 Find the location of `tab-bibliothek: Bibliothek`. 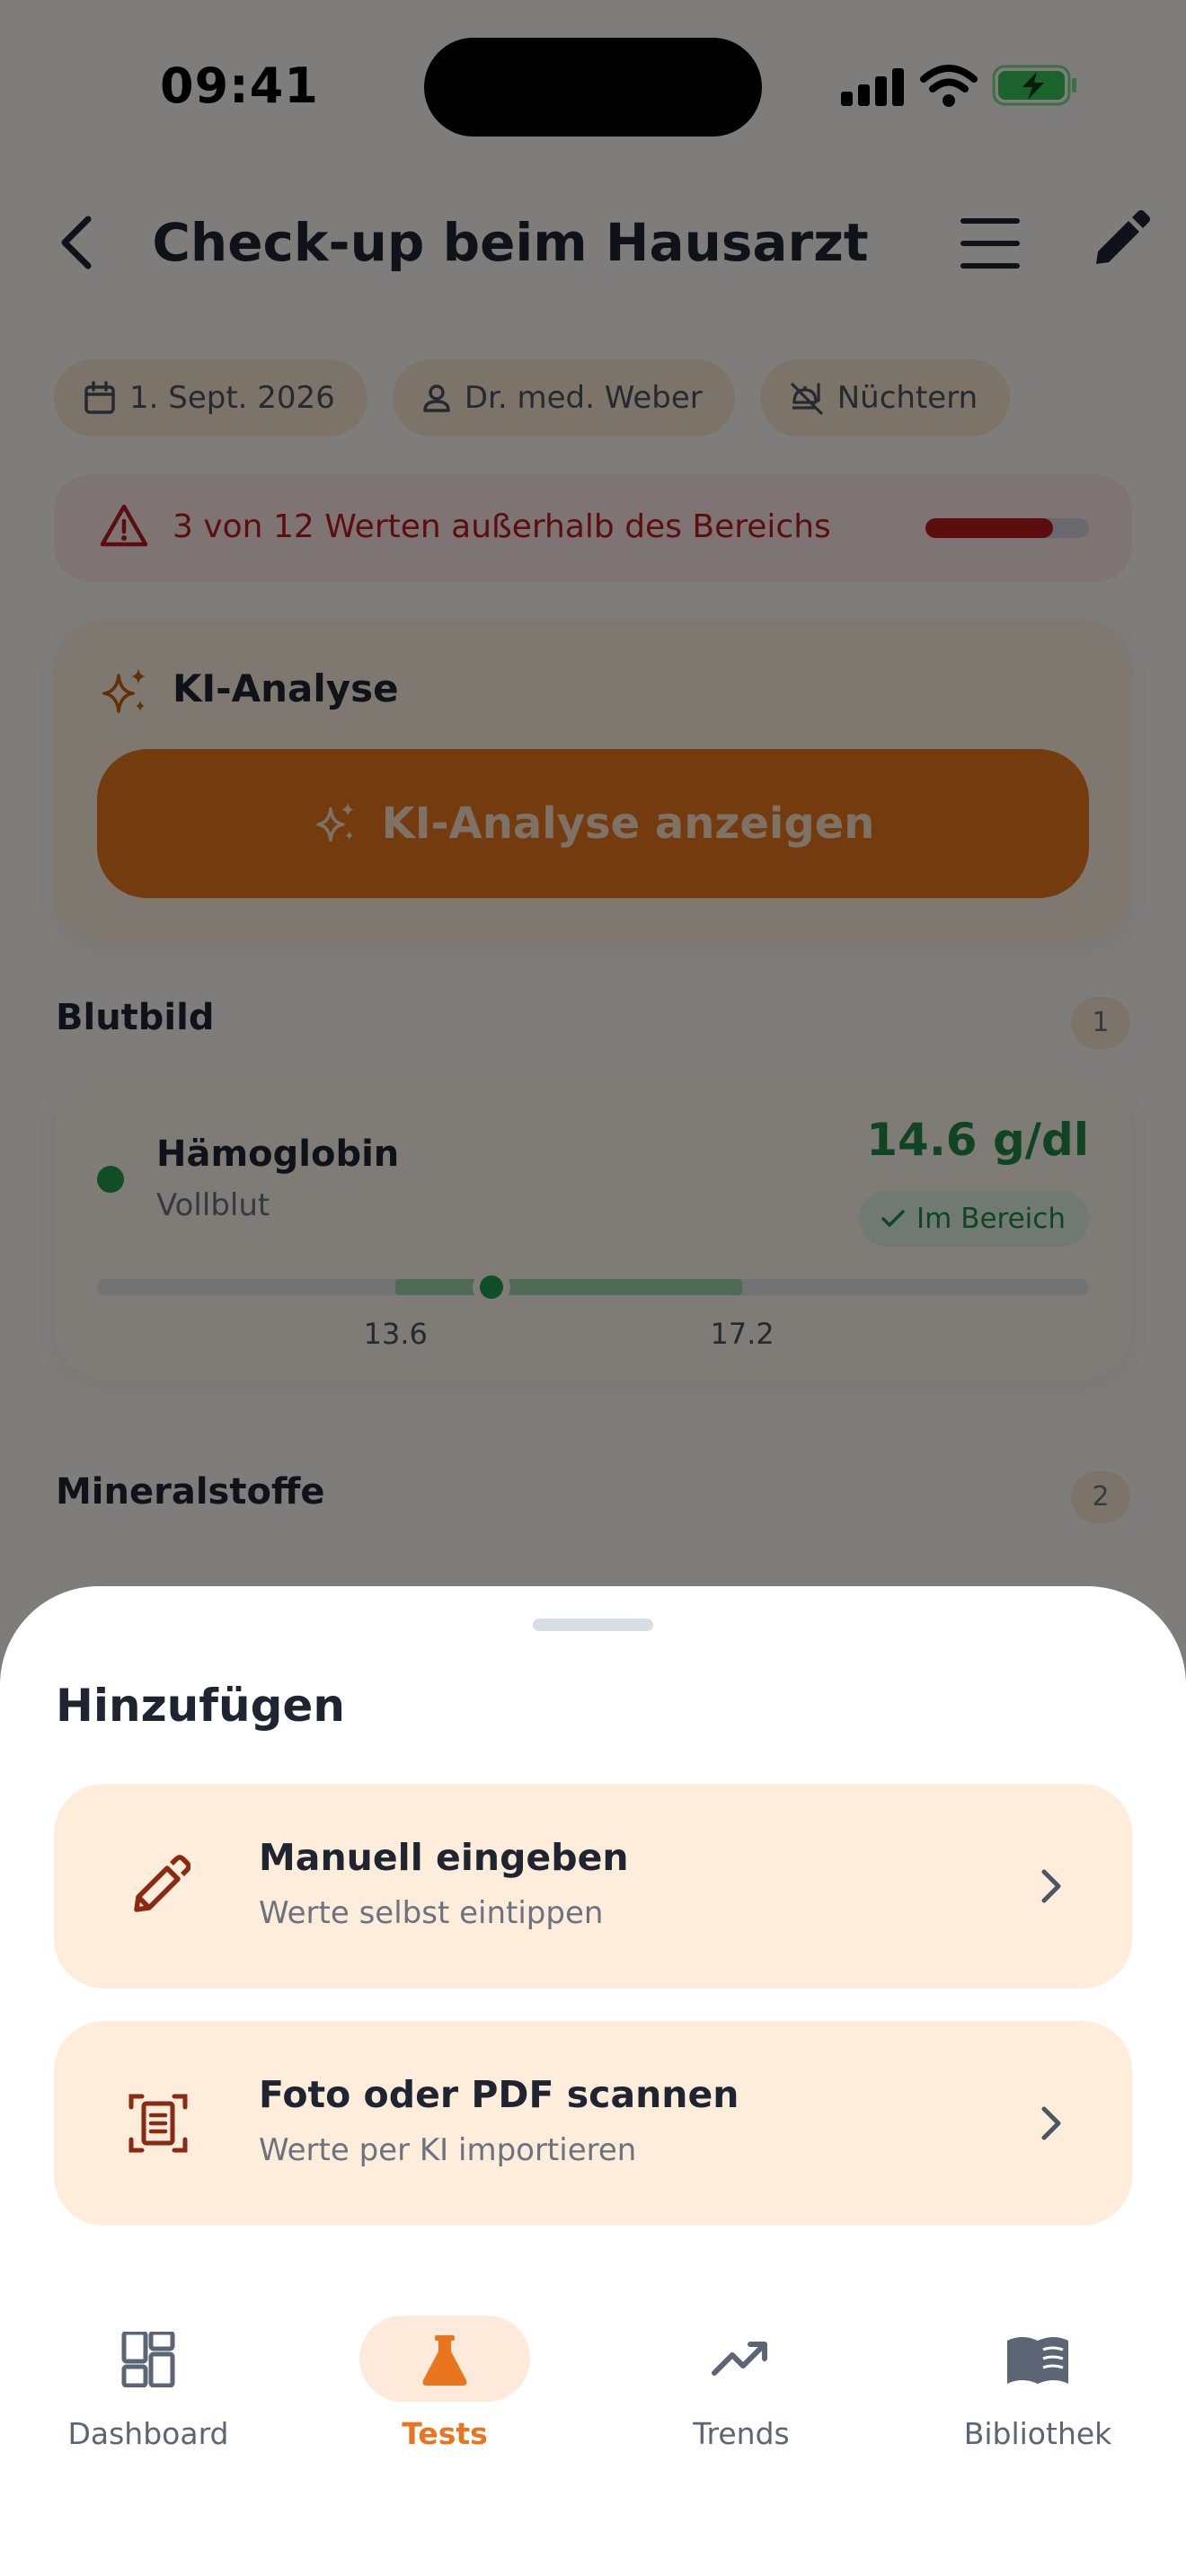

tab-bibliothek: Bibliothek is located at coordinates (1038, 2396).